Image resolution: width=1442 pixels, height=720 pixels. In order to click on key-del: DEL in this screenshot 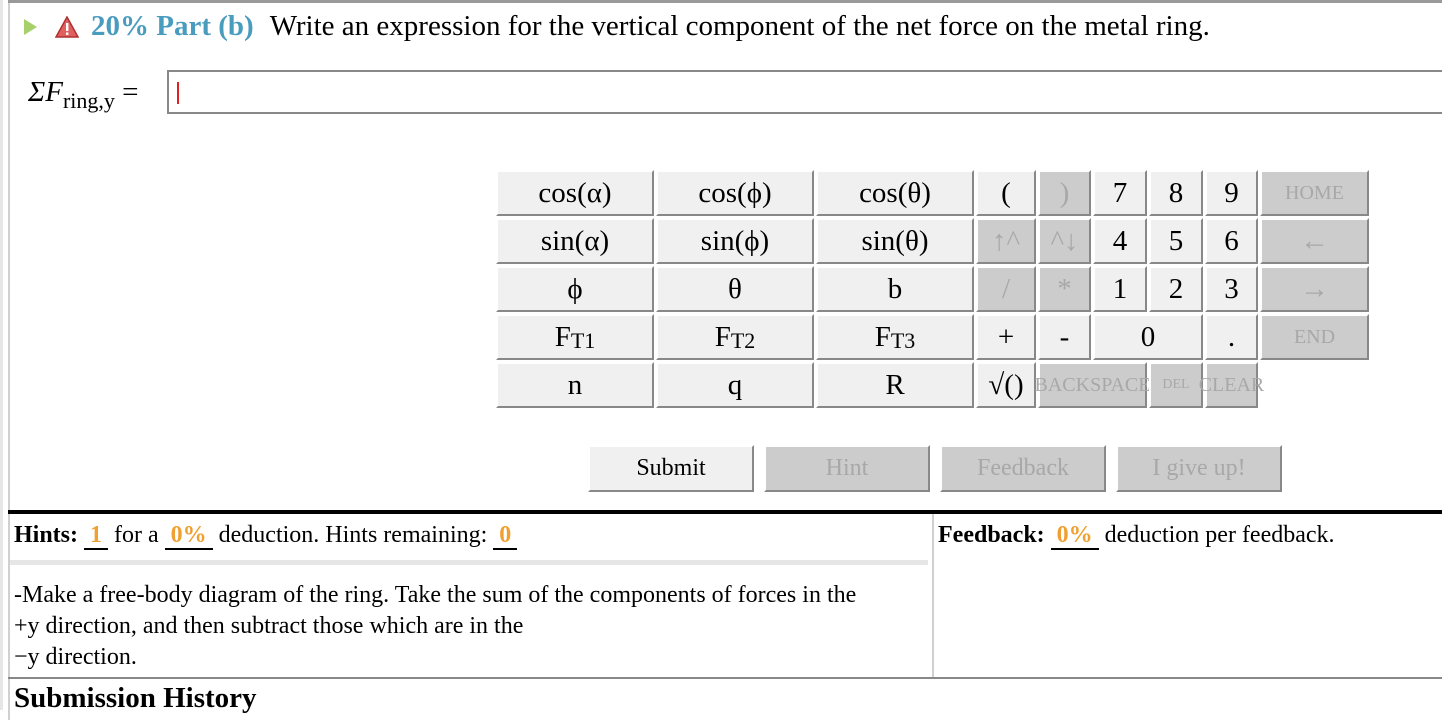, I will do `click(1176, 385)`.